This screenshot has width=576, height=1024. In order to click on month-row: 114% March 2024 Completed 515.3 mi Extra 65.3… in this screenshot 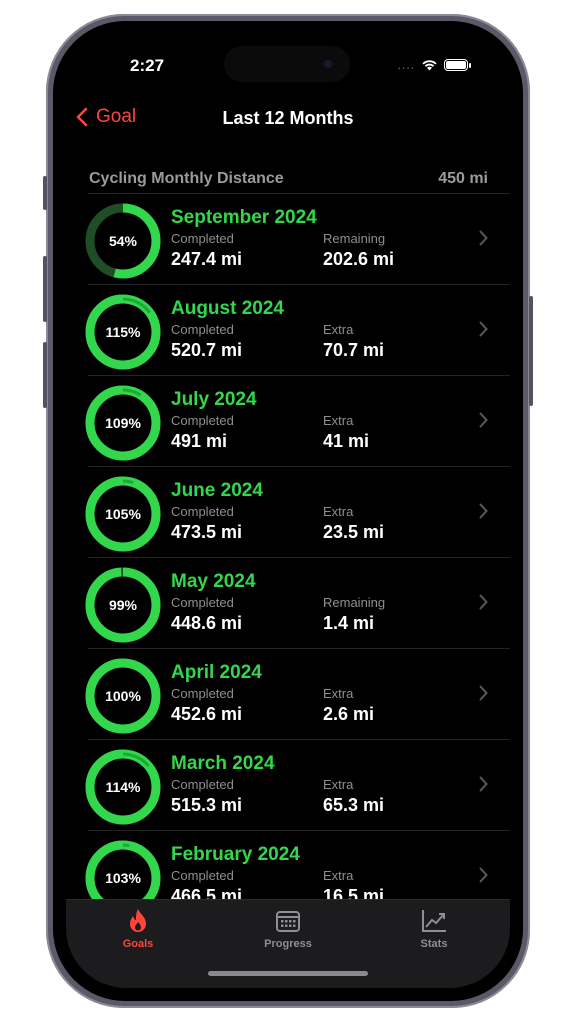, I will do `click(297, 784)`.